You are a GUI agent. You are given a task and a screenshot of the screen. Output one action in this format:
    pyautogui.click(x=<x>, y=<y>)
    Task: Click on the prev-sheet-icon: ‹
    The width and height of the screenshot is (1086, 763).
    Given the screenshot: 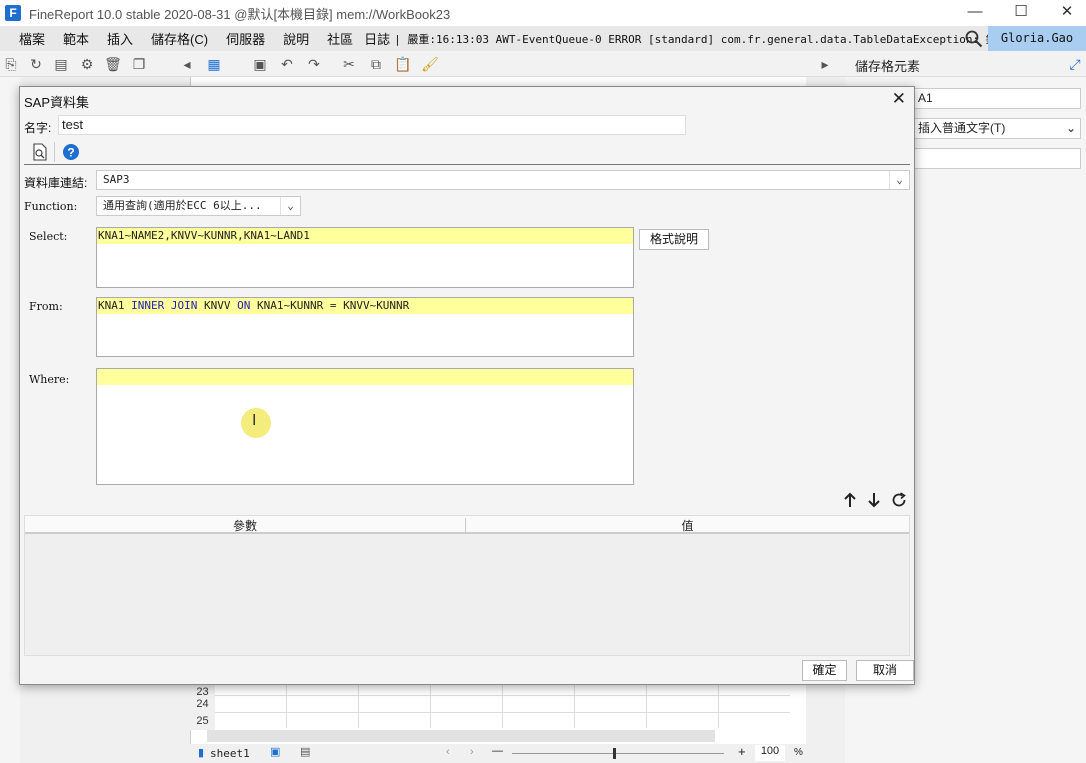 What is the action you would take?
    pyautogui.click(x=448, y=752)
    